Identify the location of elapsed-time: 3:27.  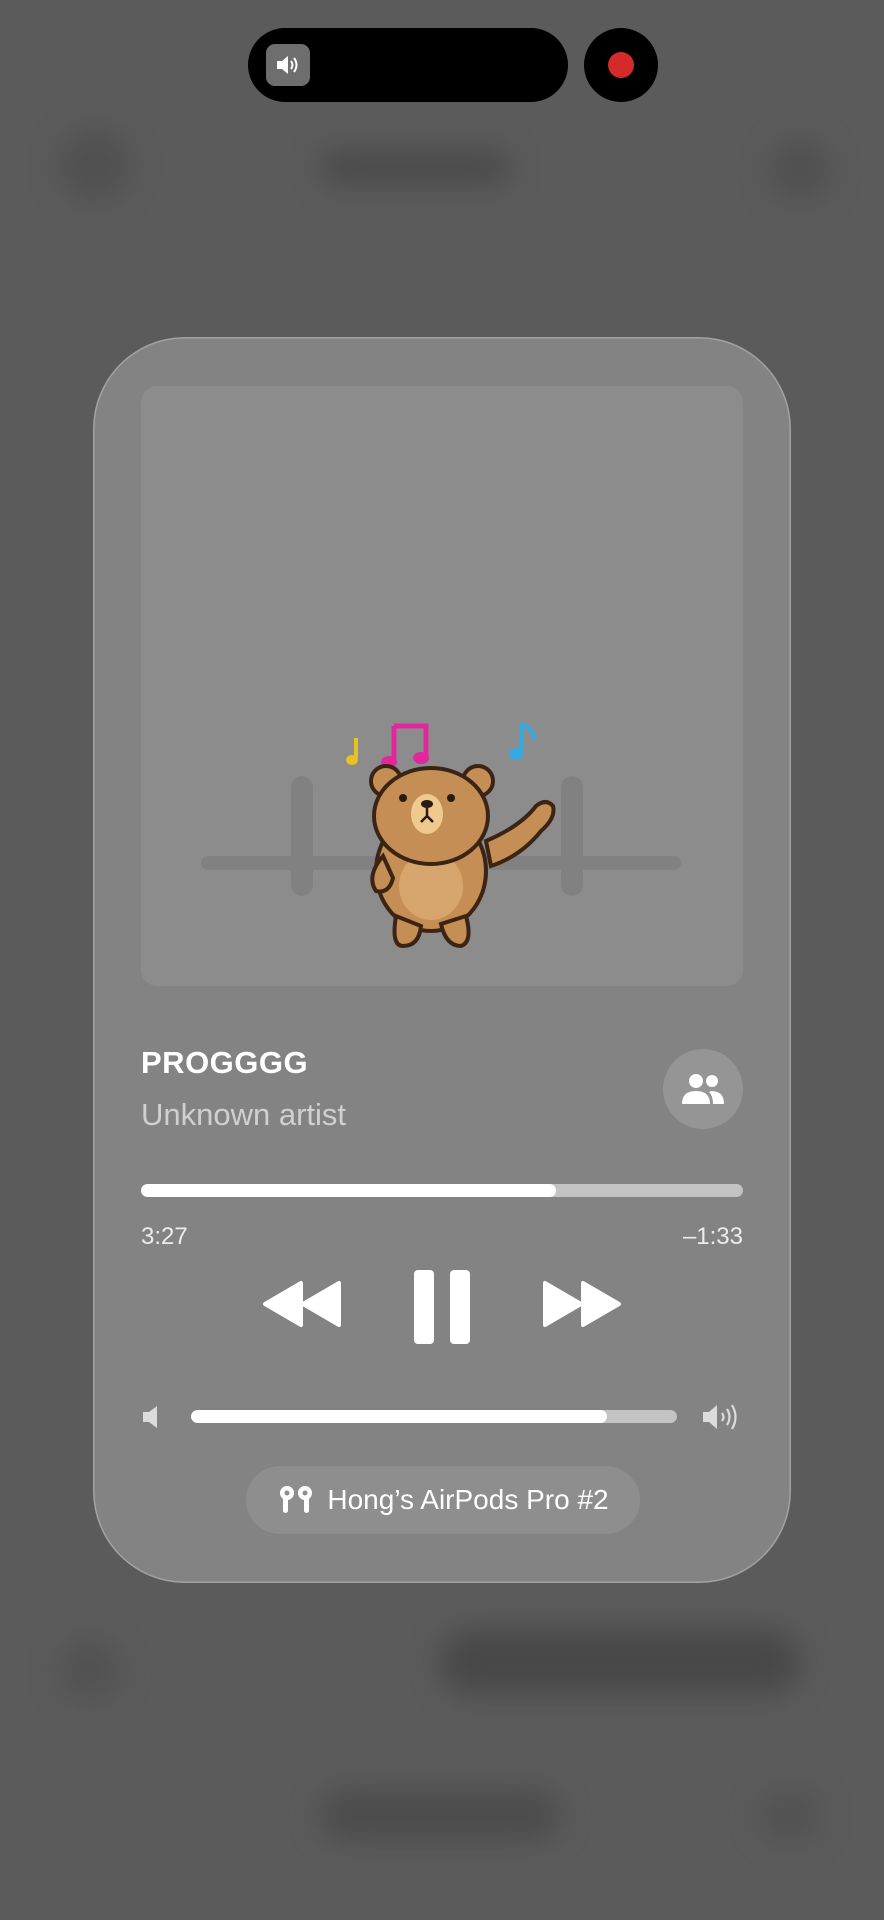
(164, 1236).